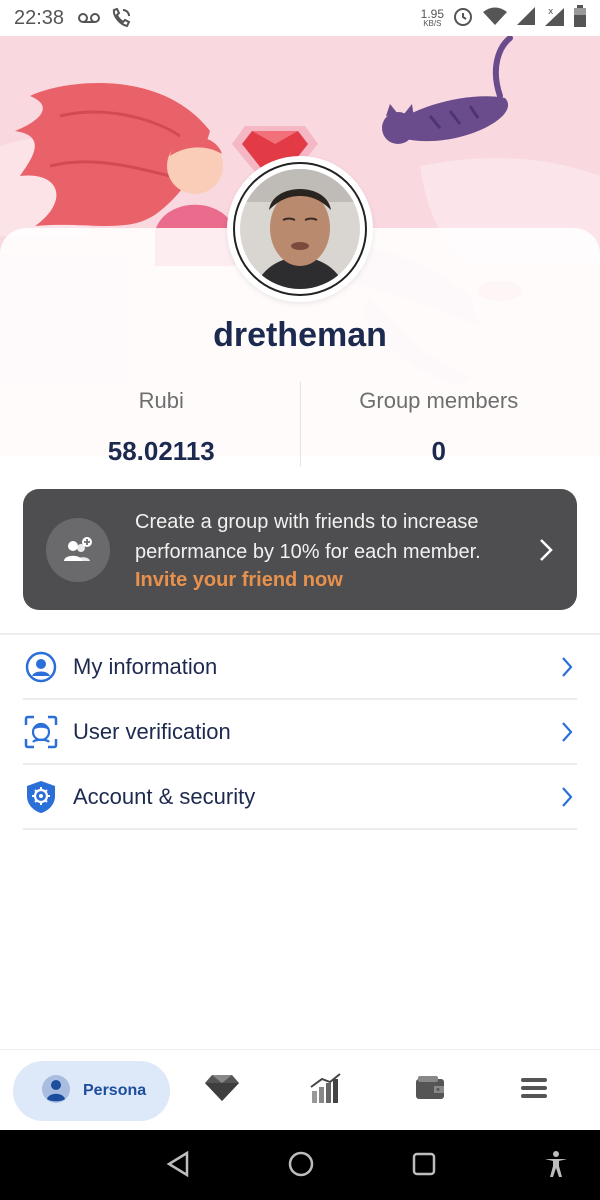 This screenshot has height=1200, width=600. What do you see at coordinates (432, 23) in the screenshot?
I see `net-speed-unit: KB/S` at bounding box center [432, 23].